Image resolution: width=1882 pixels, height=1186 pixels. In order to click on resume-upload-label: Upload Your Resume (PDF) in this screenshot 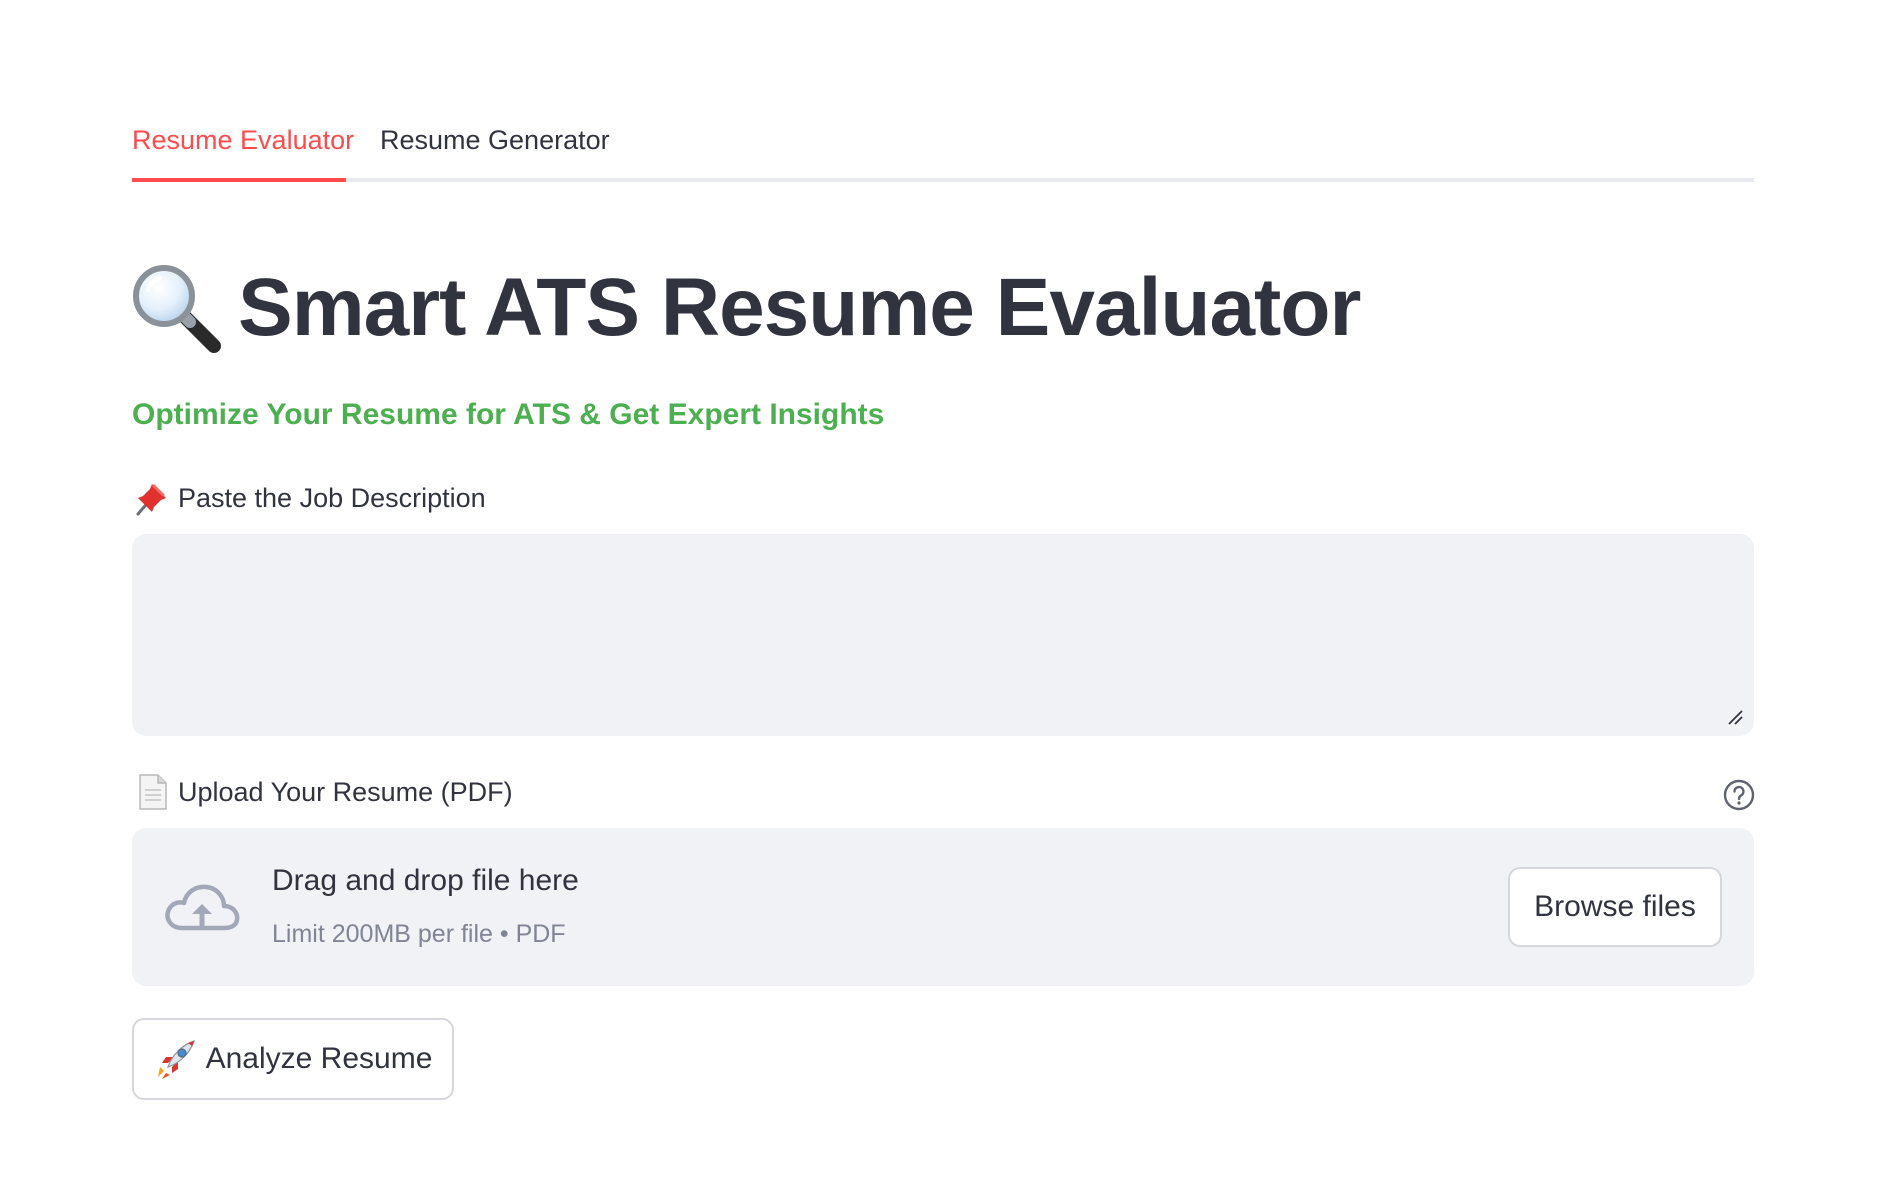, I will do `click(322, 792)`.